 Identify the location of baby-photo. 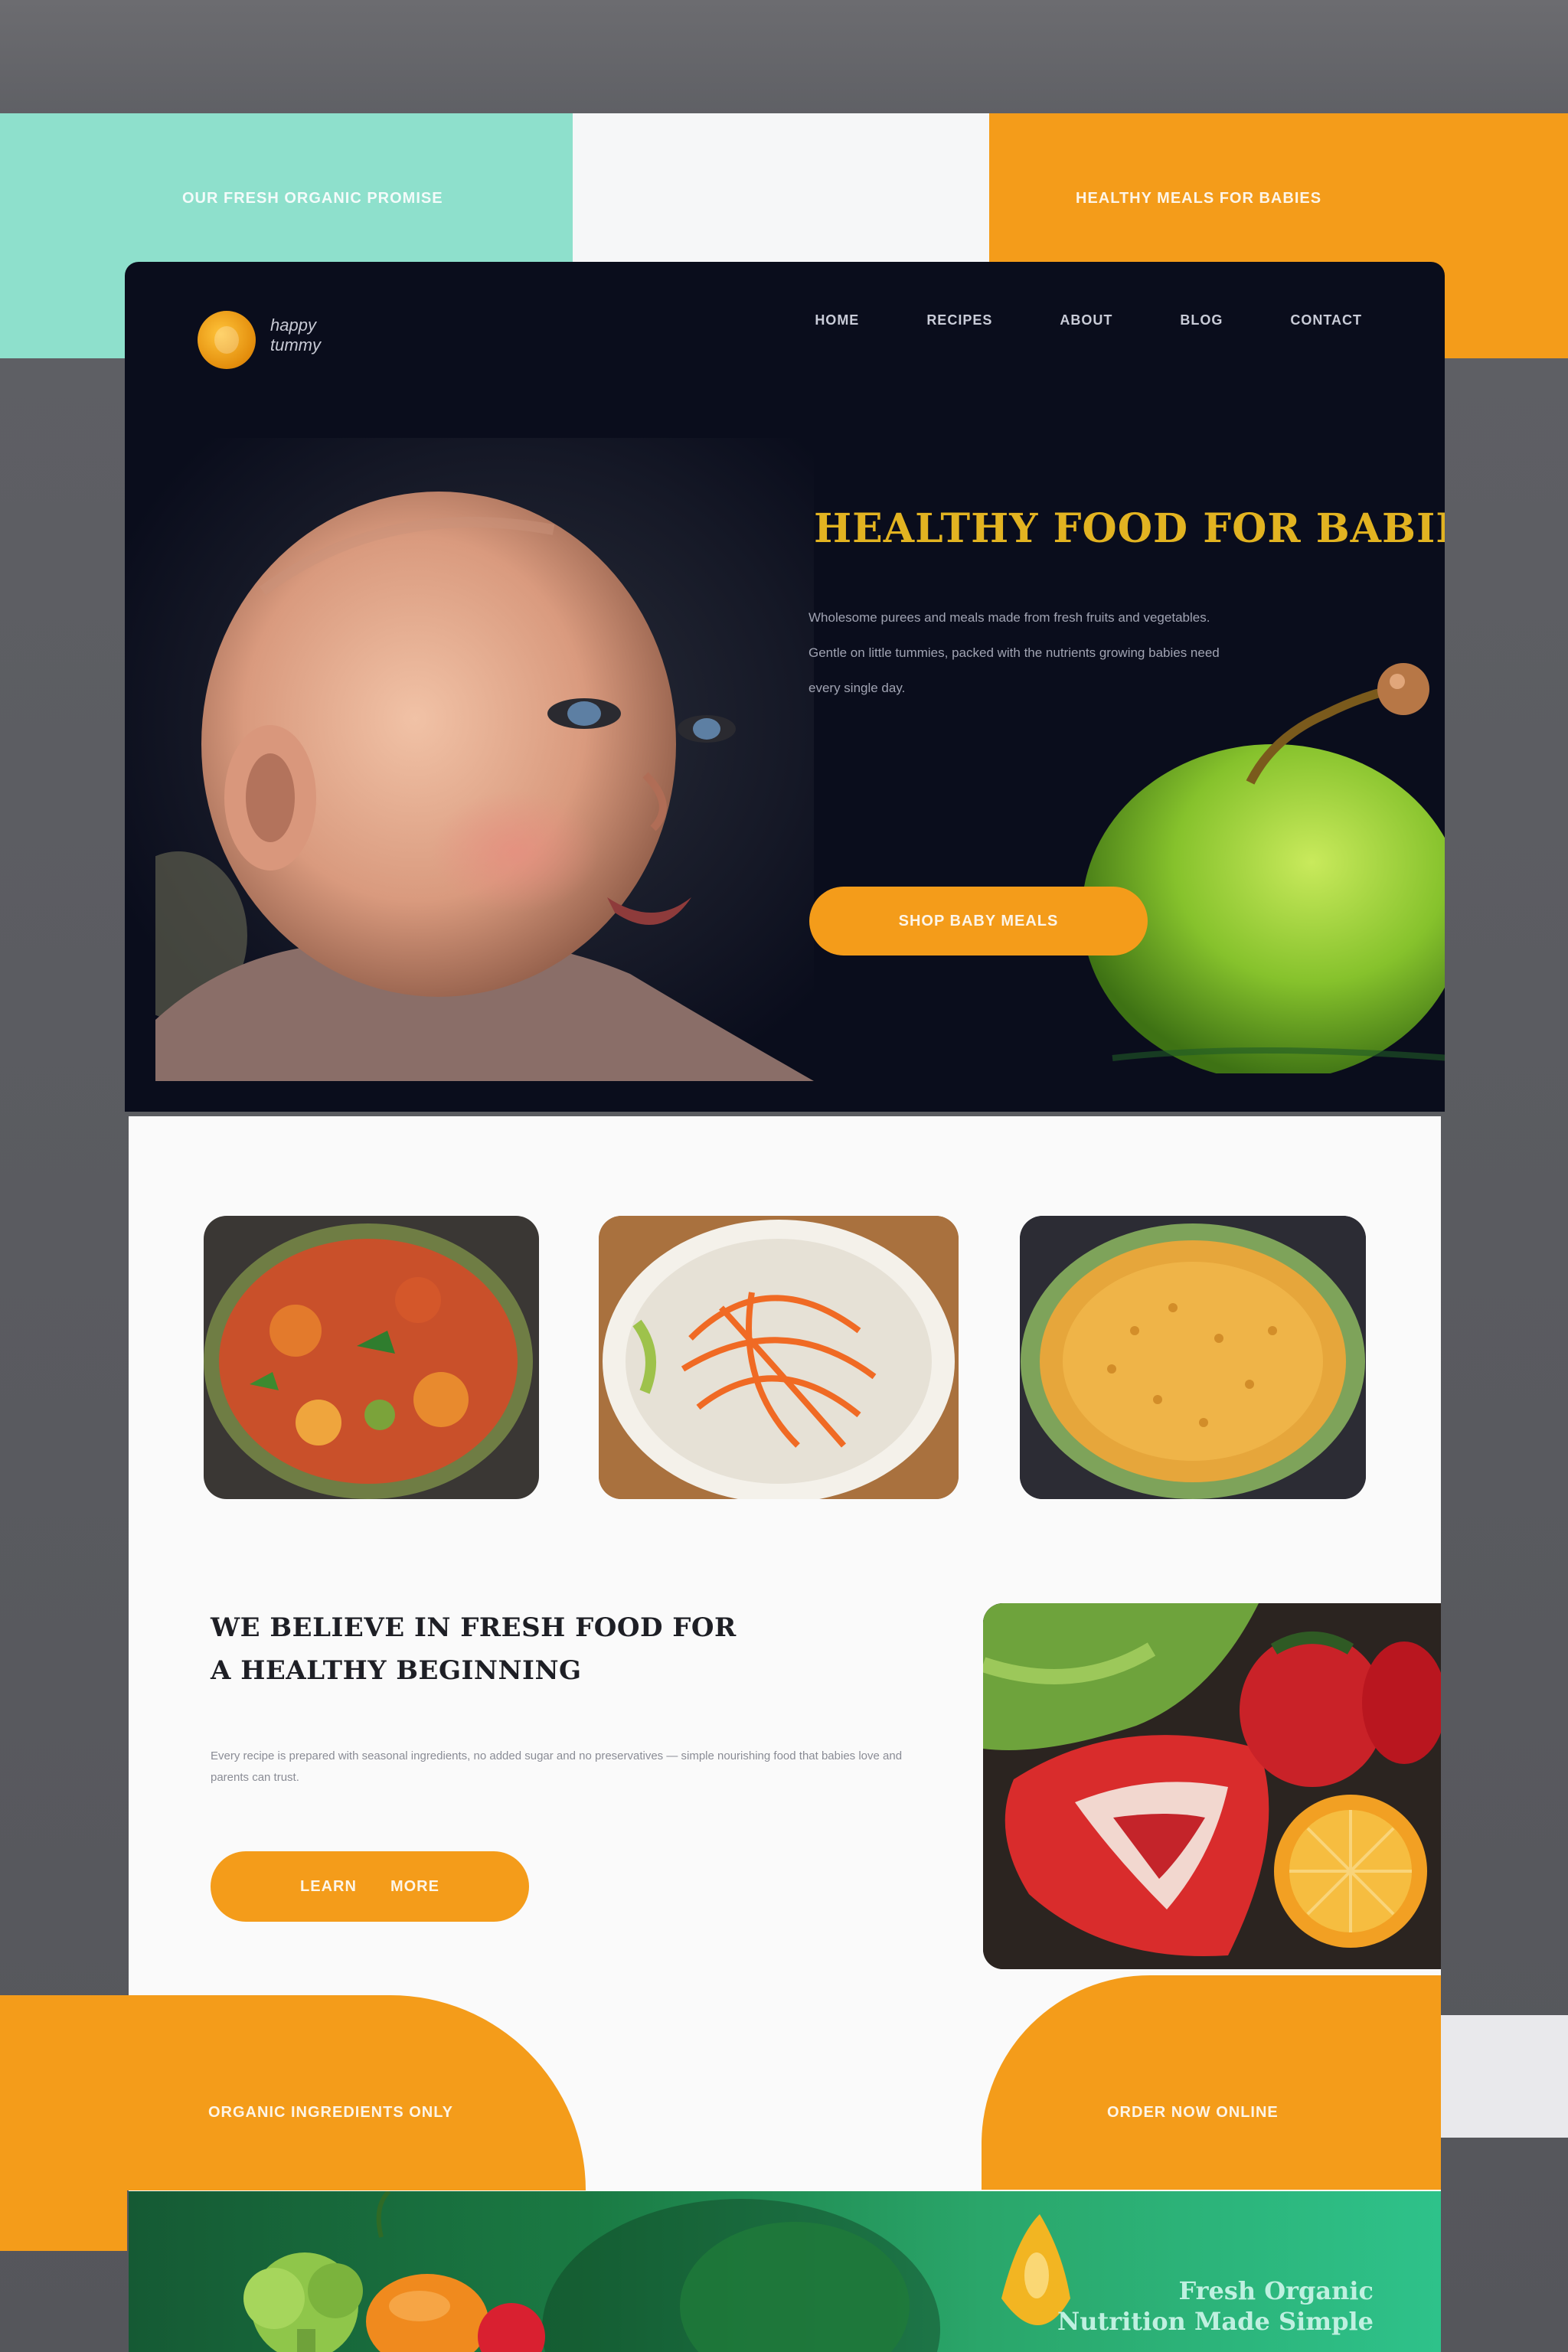
(484, 786).